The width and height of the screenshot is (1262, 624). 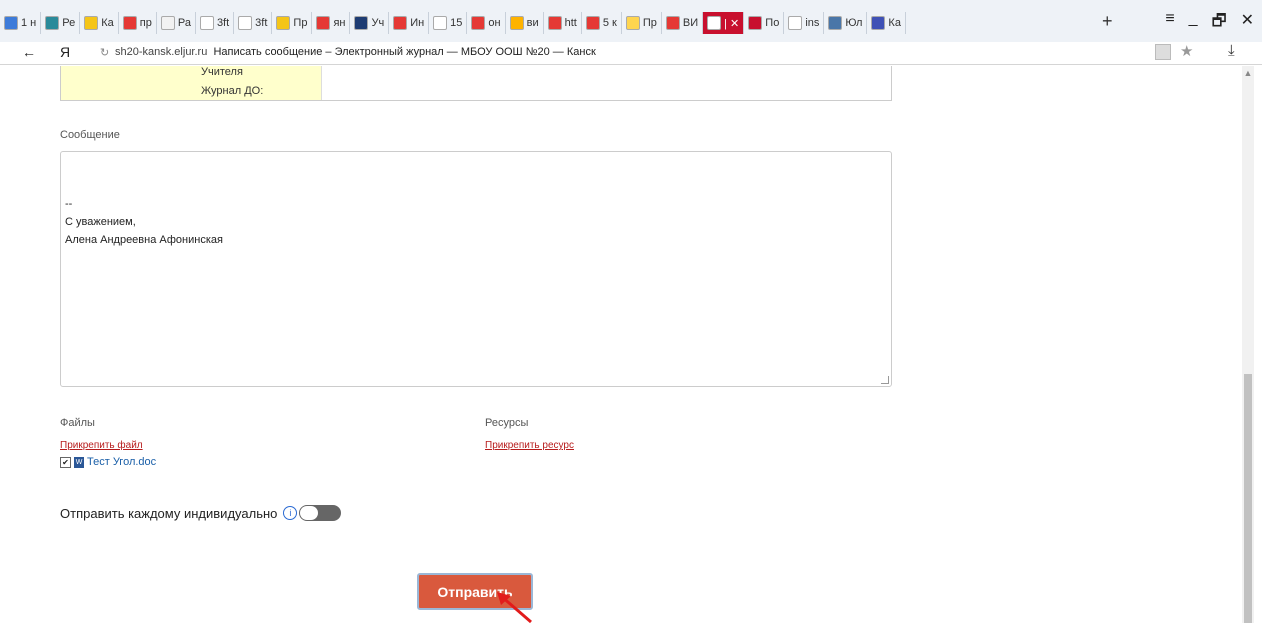 I want to click on browser-tab: | ✕, so click(x=724, y=23).